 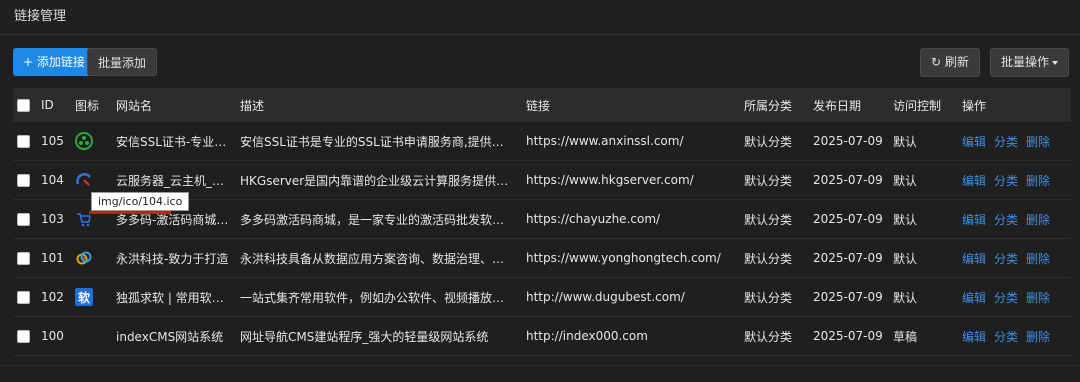 I want to click on anxin-icon, so click(x=84, y=141).